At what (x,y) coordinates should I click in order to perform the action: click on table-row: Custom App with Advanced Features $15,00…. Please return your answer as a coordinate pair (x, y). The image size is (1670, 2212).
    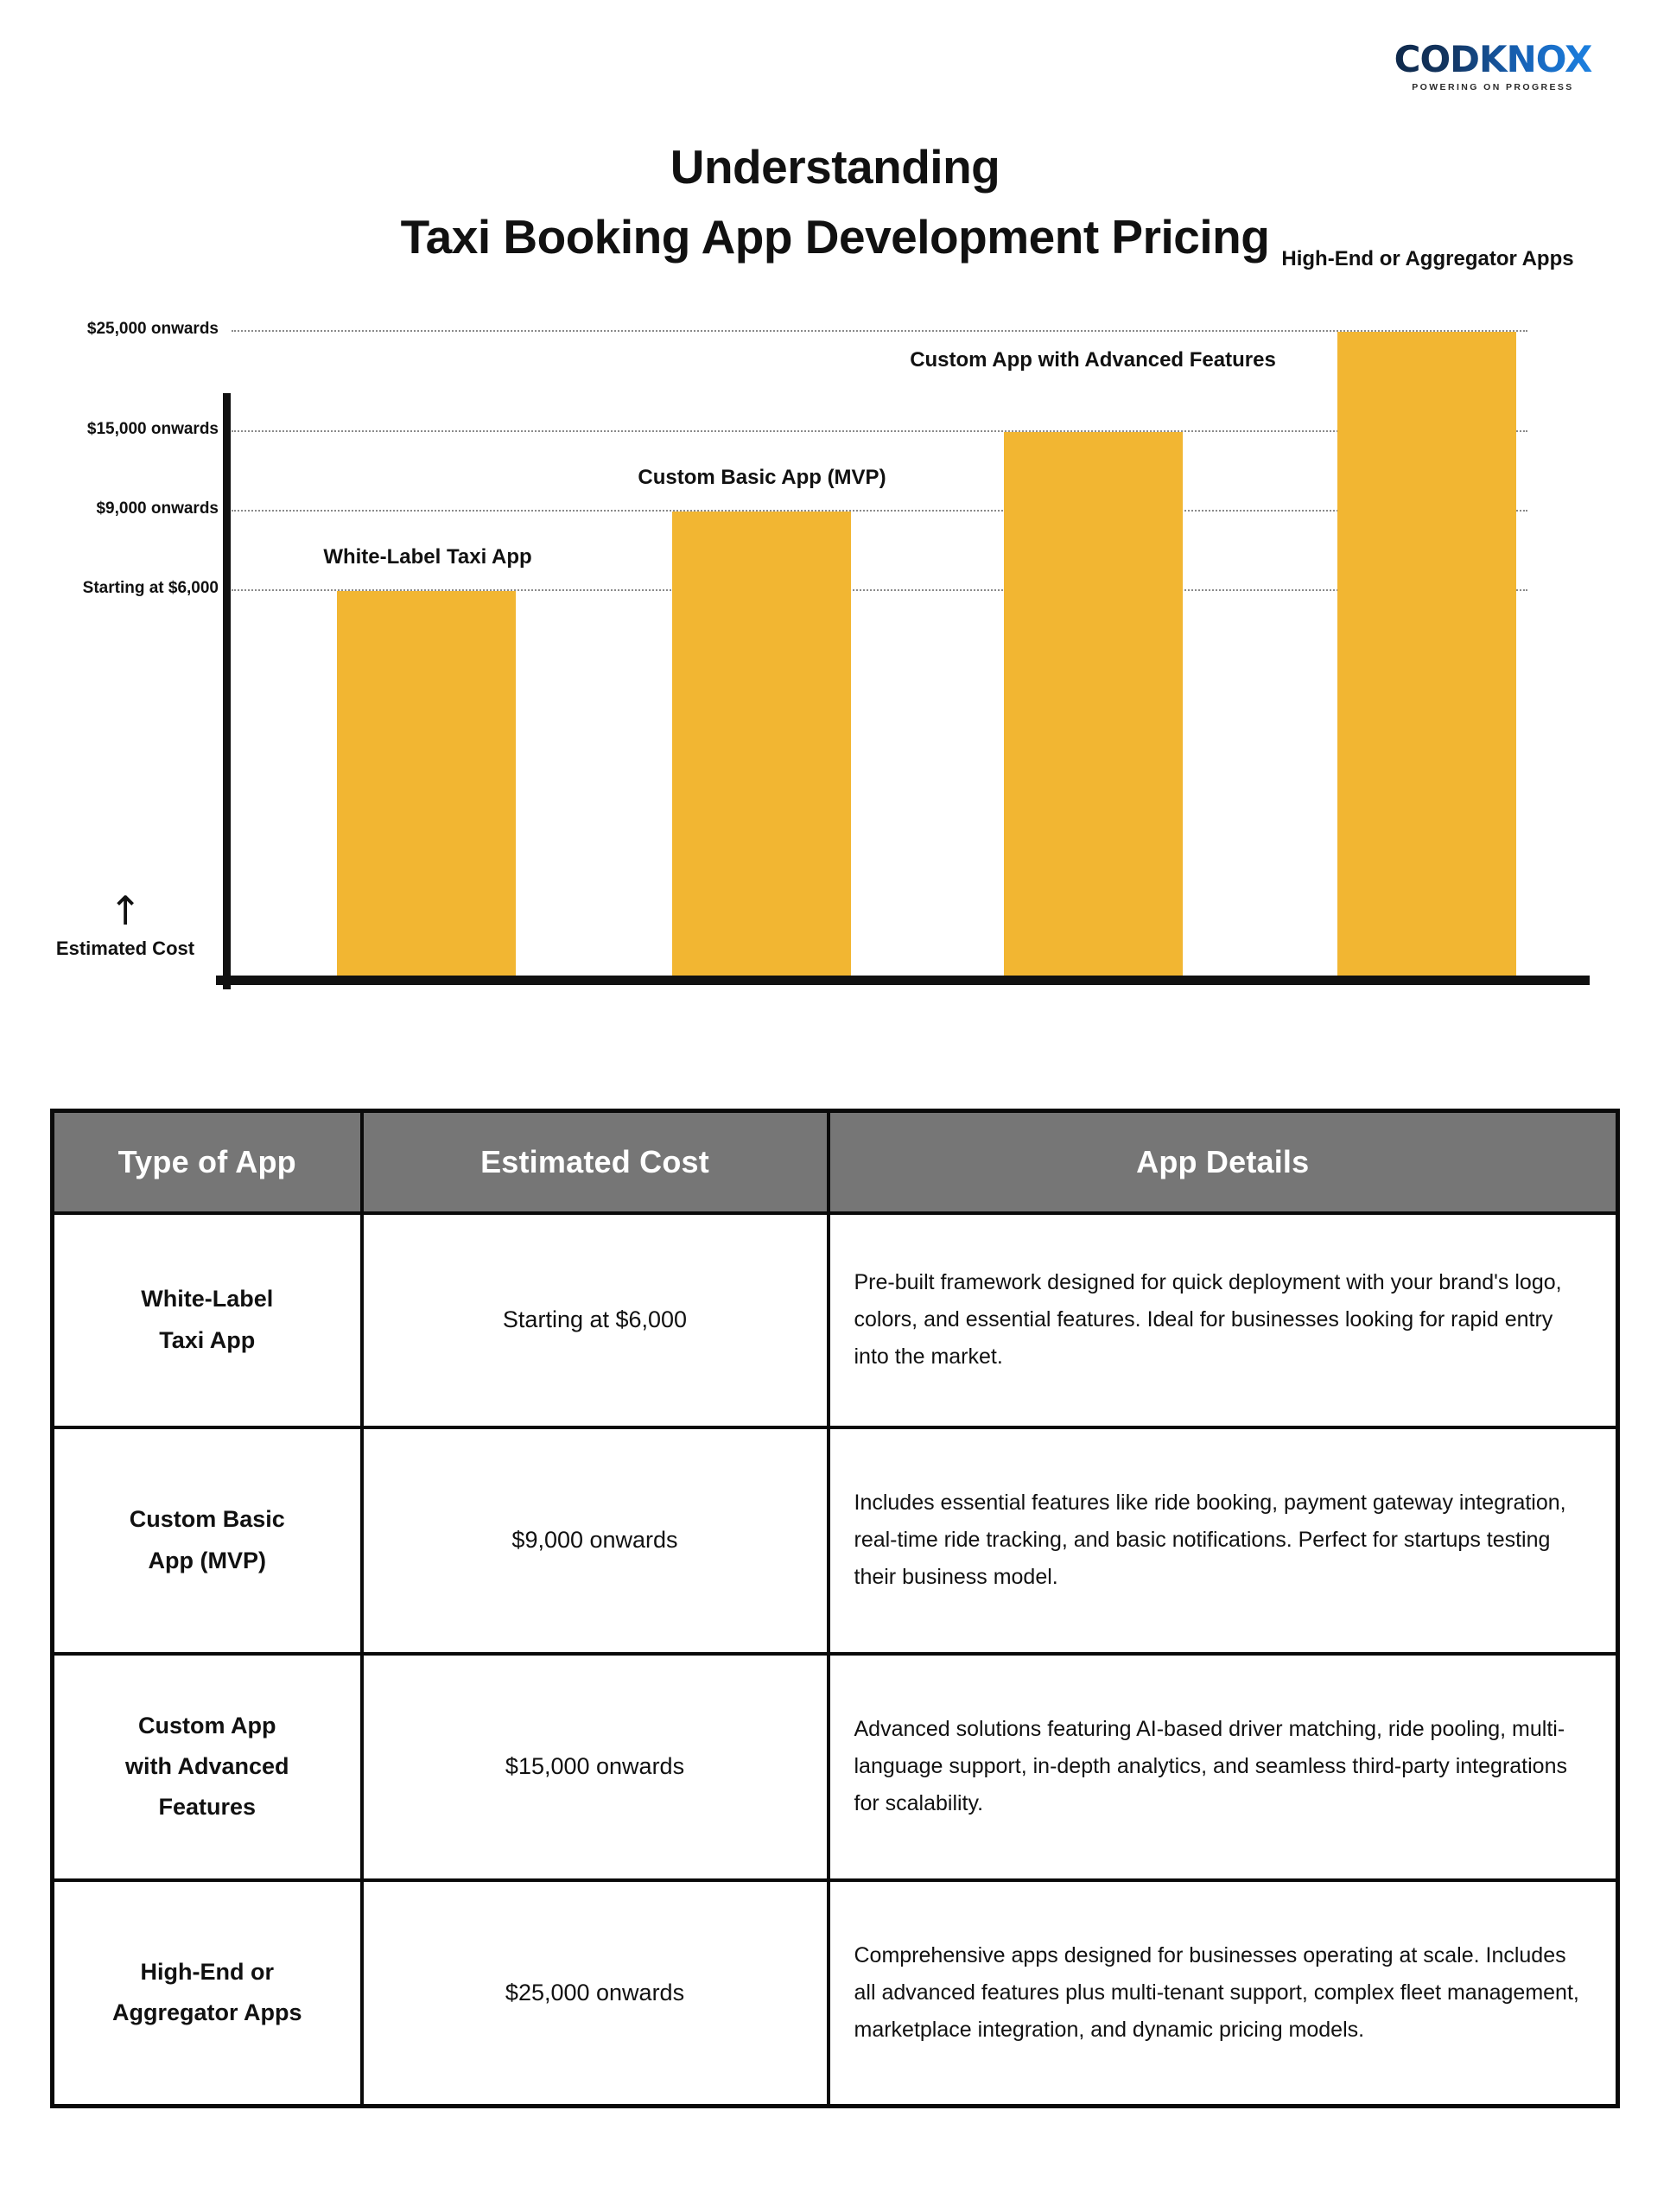
    Looking at the image, I should click on (835, 1766).